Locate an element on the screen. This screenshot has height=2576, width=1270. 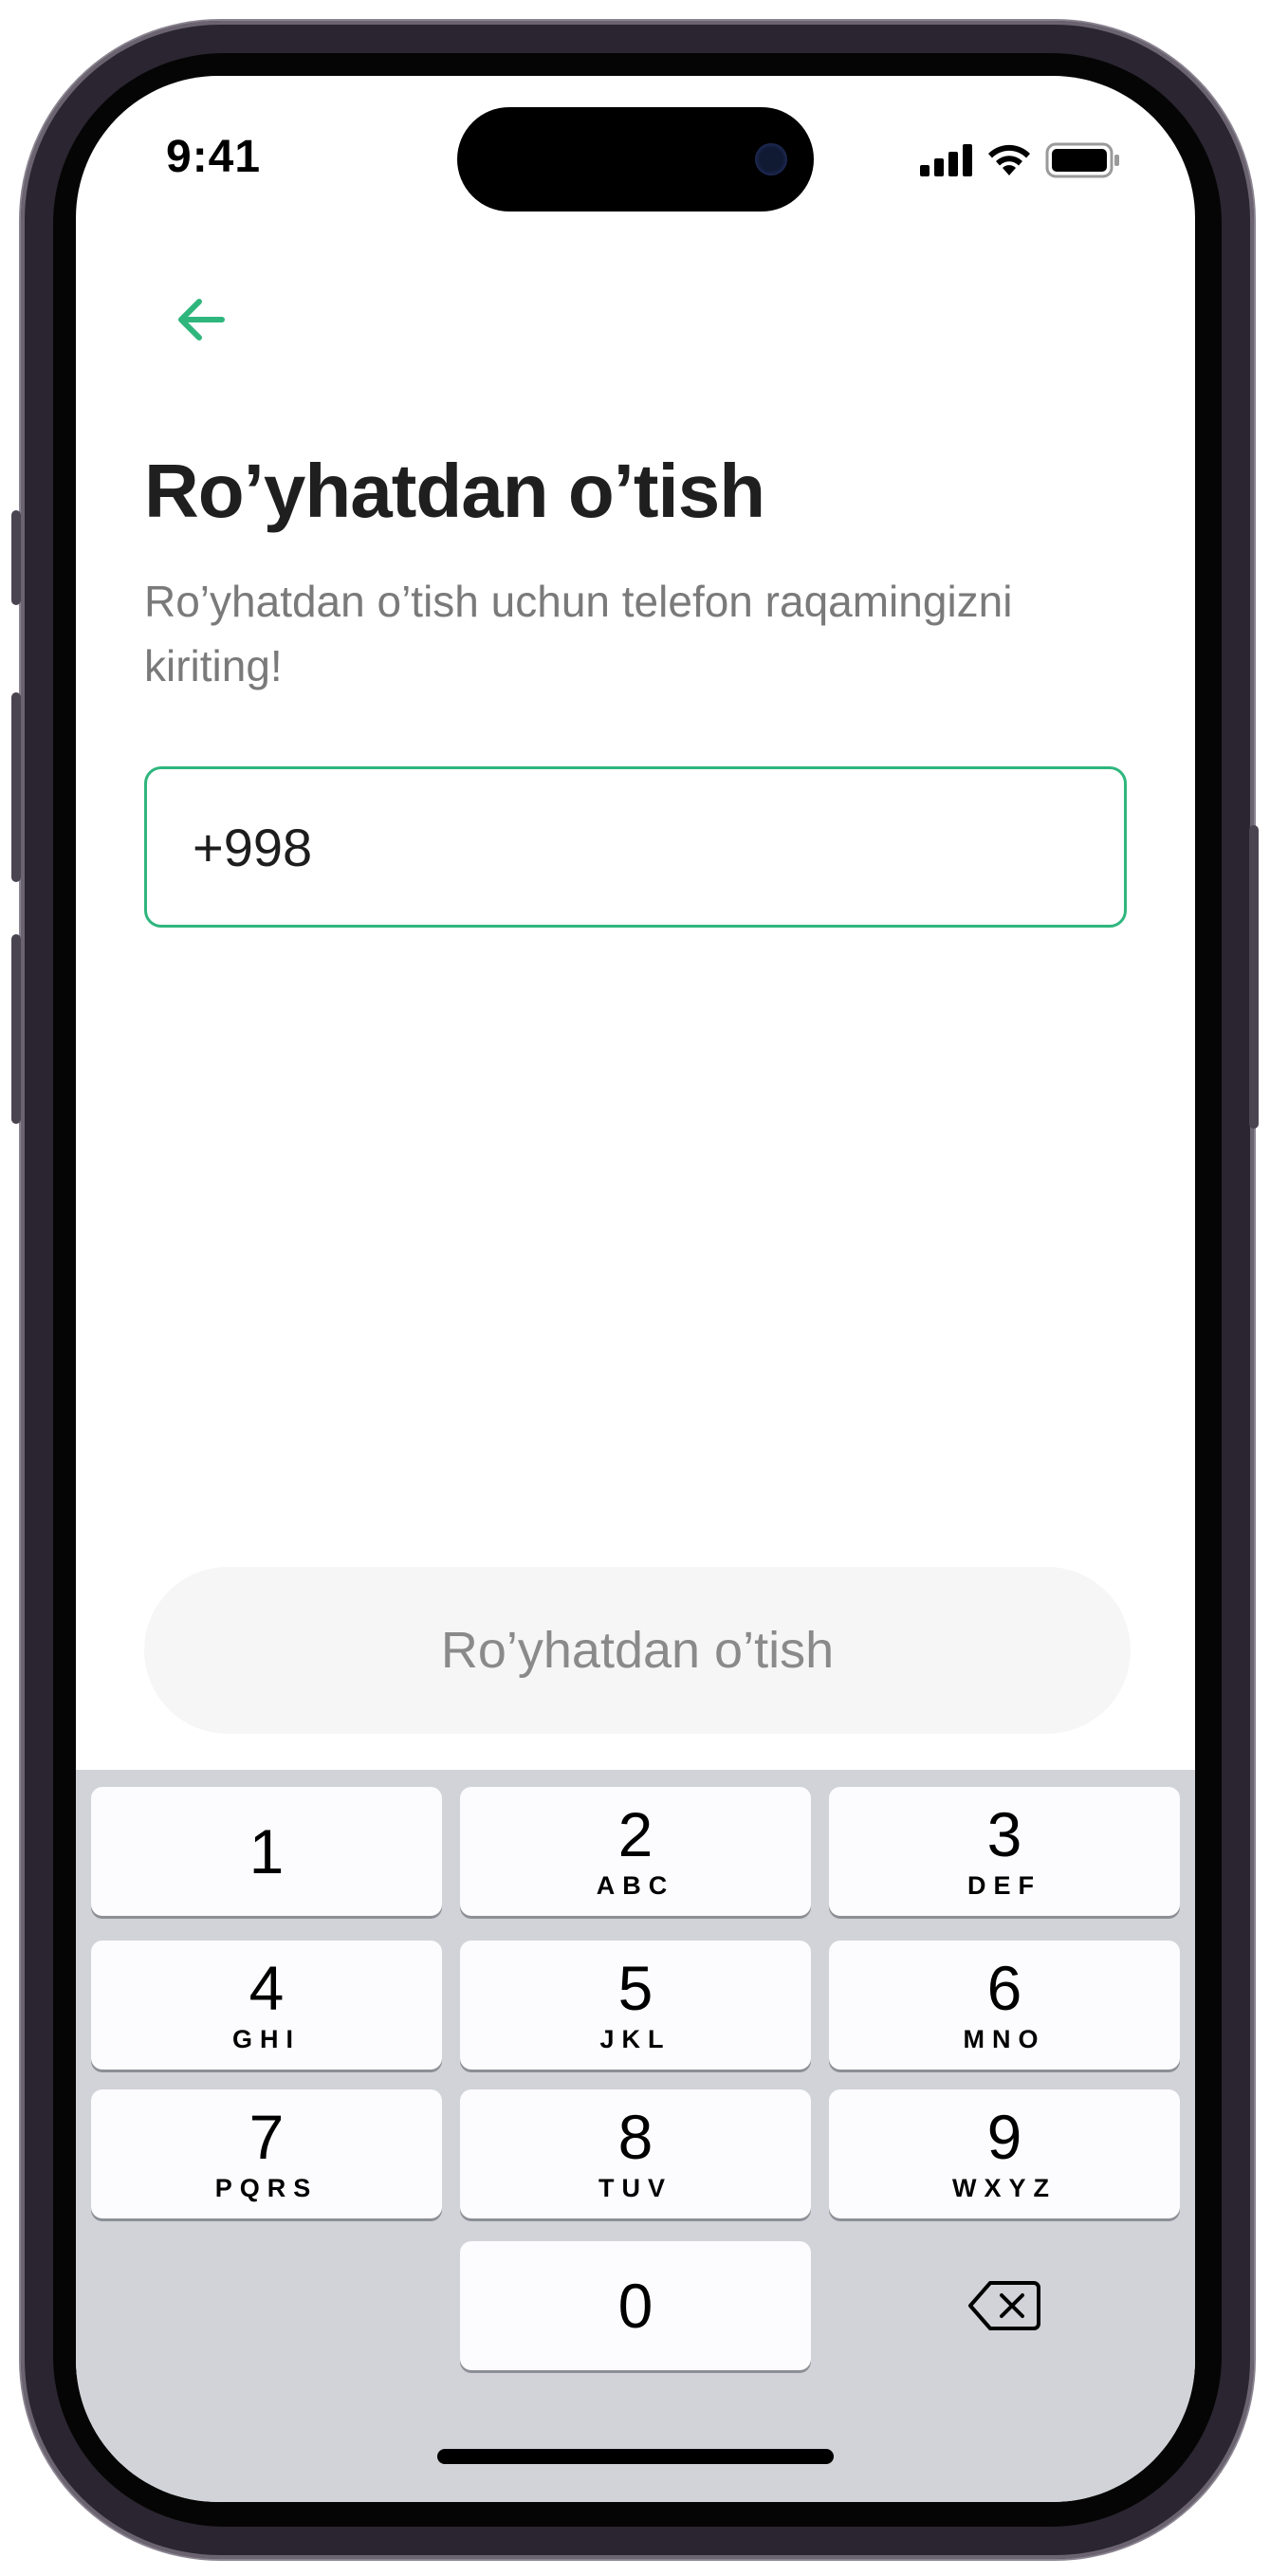
action-button is located at coordinates (16, 557).